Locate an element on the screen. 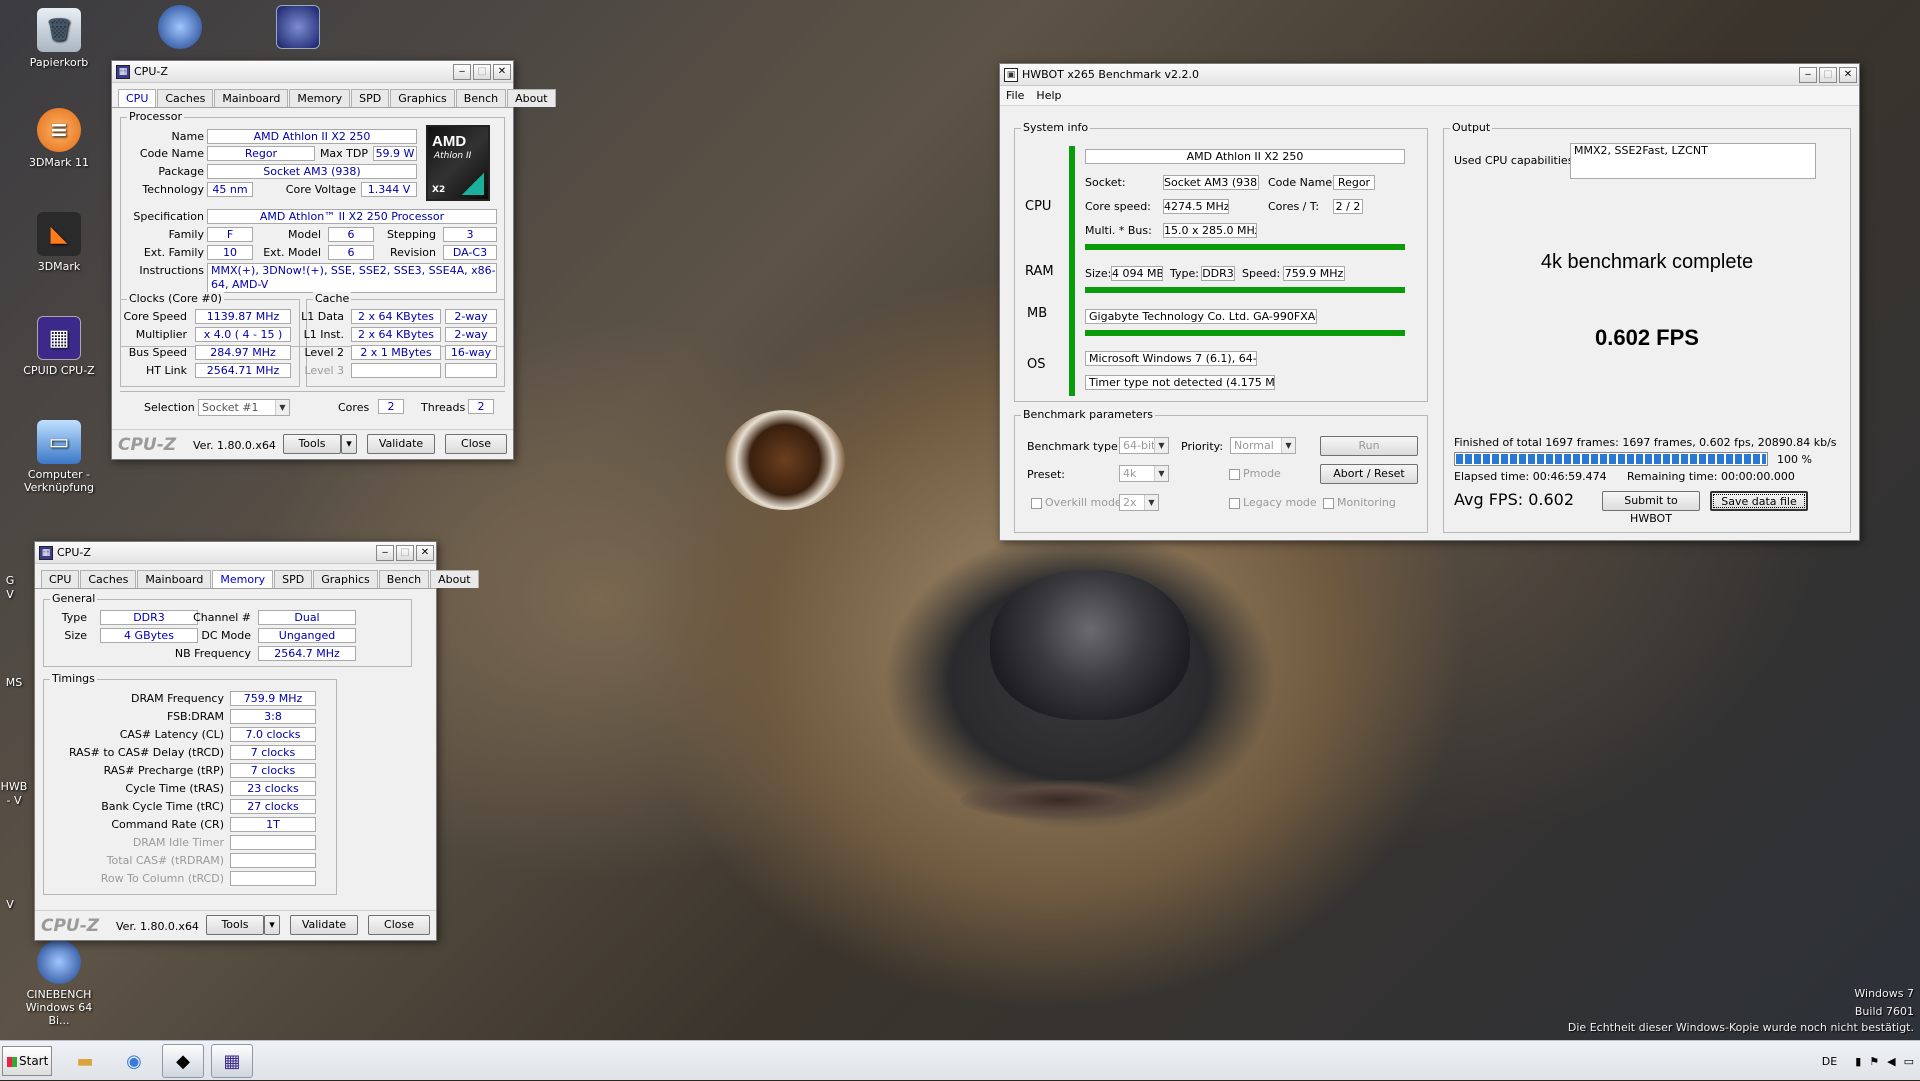 This screenshot has height=1081, width=1920. fps-result: 0.602 FPS is located at coordinates (1647, 337).